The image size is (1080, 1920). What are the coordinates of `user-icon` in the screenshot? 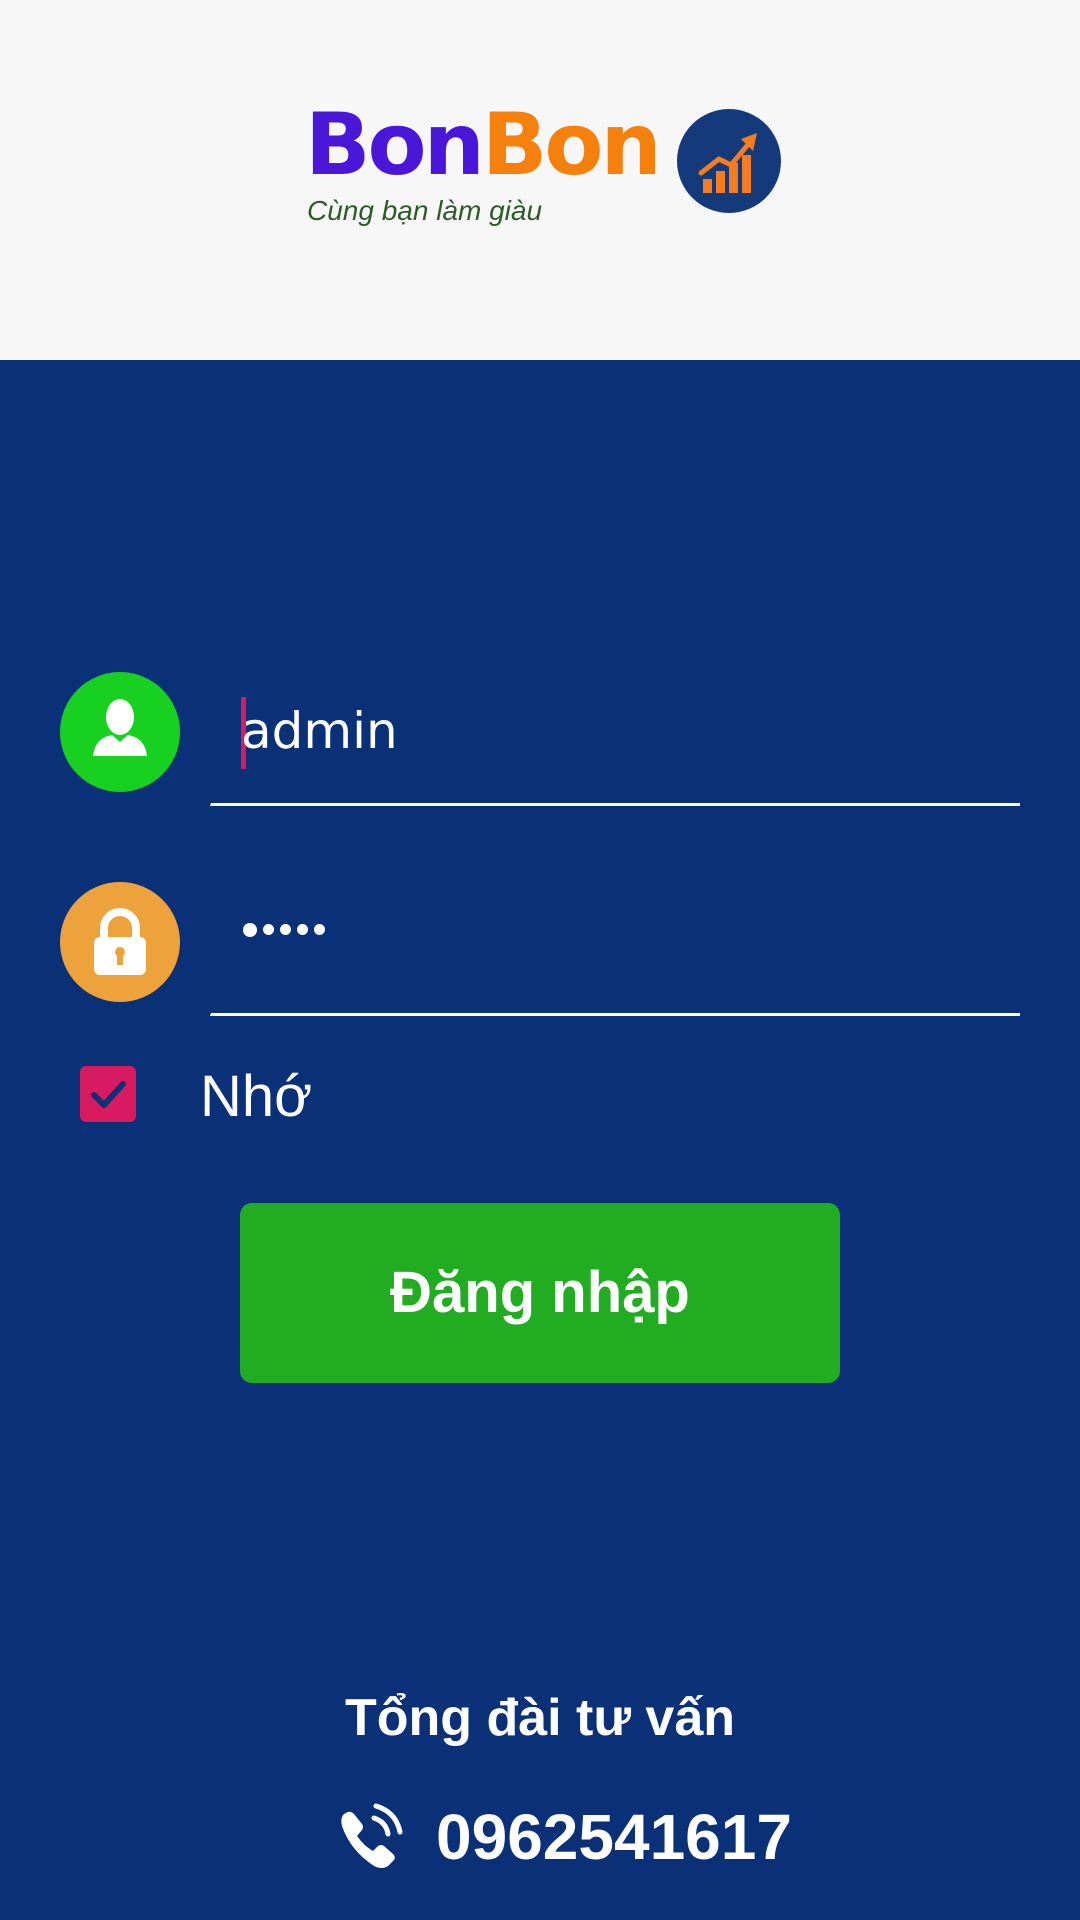 It's located at (120, 732).